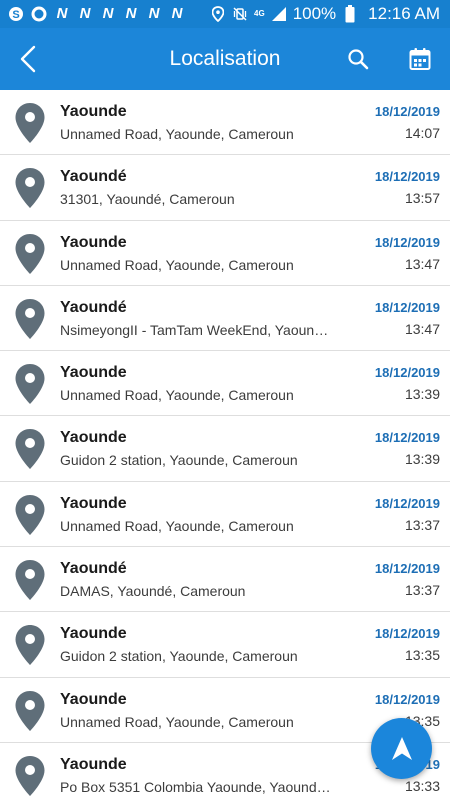 This screenshot has width=450, height=800. I want to click on page-title: Localisation, so click(225, 58).